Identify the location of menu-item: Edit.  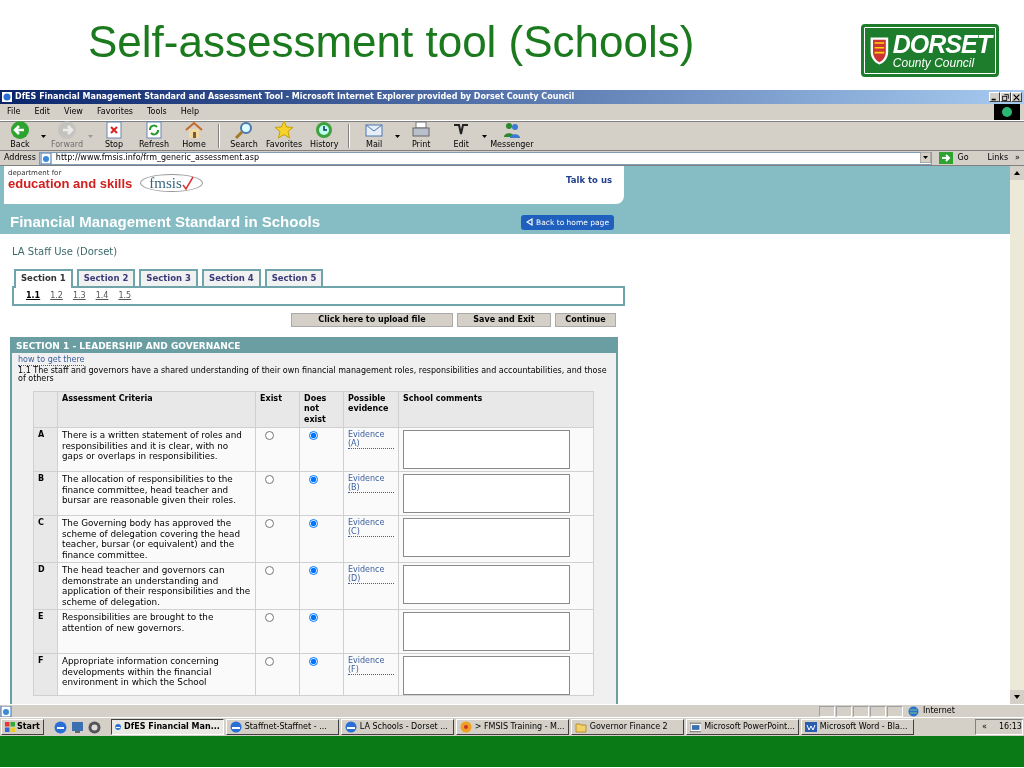
(42, 112).